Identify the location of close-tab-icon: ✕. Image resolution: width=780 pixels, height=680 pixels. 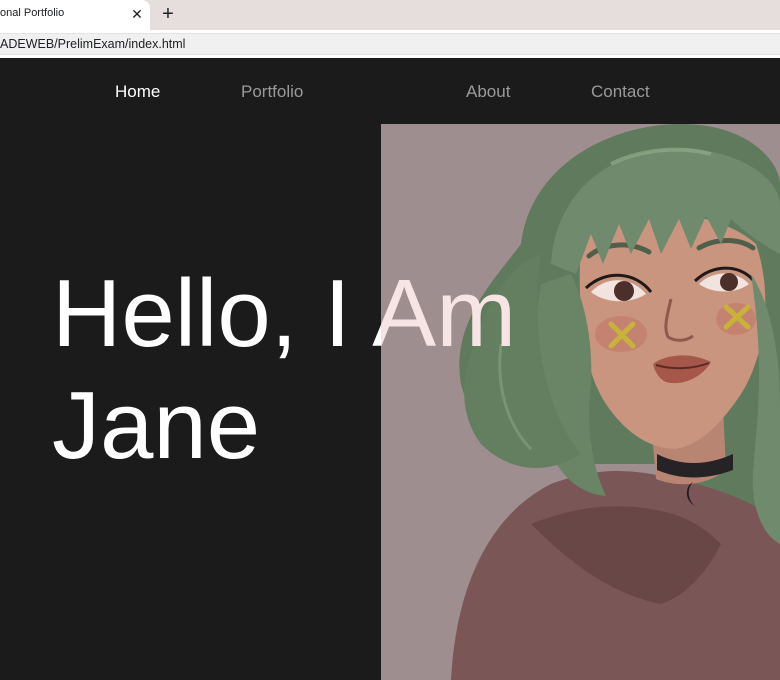
(137, 14).